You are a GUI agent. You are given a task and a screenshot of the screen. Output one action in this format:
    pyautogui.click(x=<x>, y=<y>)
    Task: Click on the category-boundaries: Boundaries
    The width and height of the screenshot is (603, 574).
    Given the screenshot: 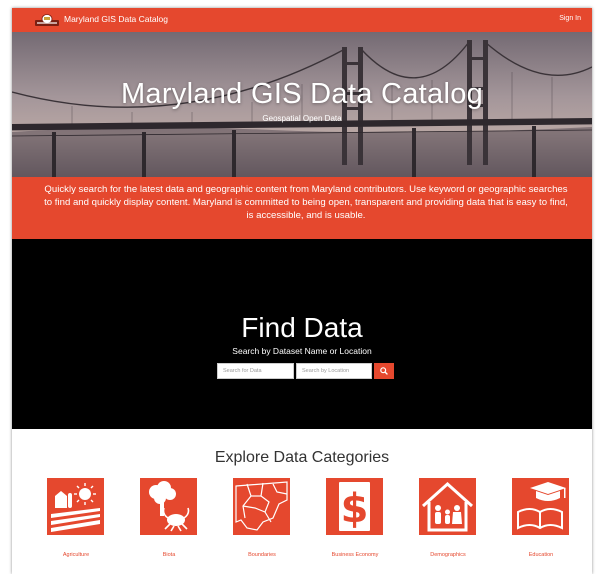 What is the action you would take?
    pyautogui.click(x=262, y=523)
    